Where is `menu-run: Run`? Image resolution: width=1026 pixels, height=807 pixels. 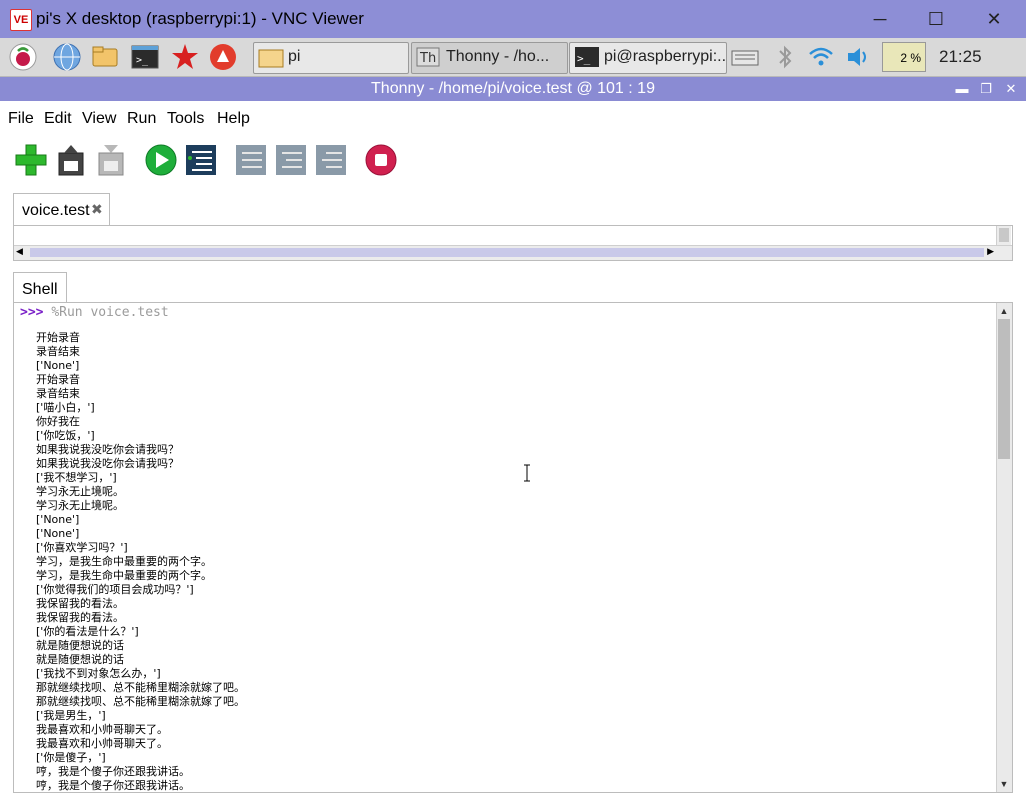 menu-run: Run is located at coordinates (141, 119).